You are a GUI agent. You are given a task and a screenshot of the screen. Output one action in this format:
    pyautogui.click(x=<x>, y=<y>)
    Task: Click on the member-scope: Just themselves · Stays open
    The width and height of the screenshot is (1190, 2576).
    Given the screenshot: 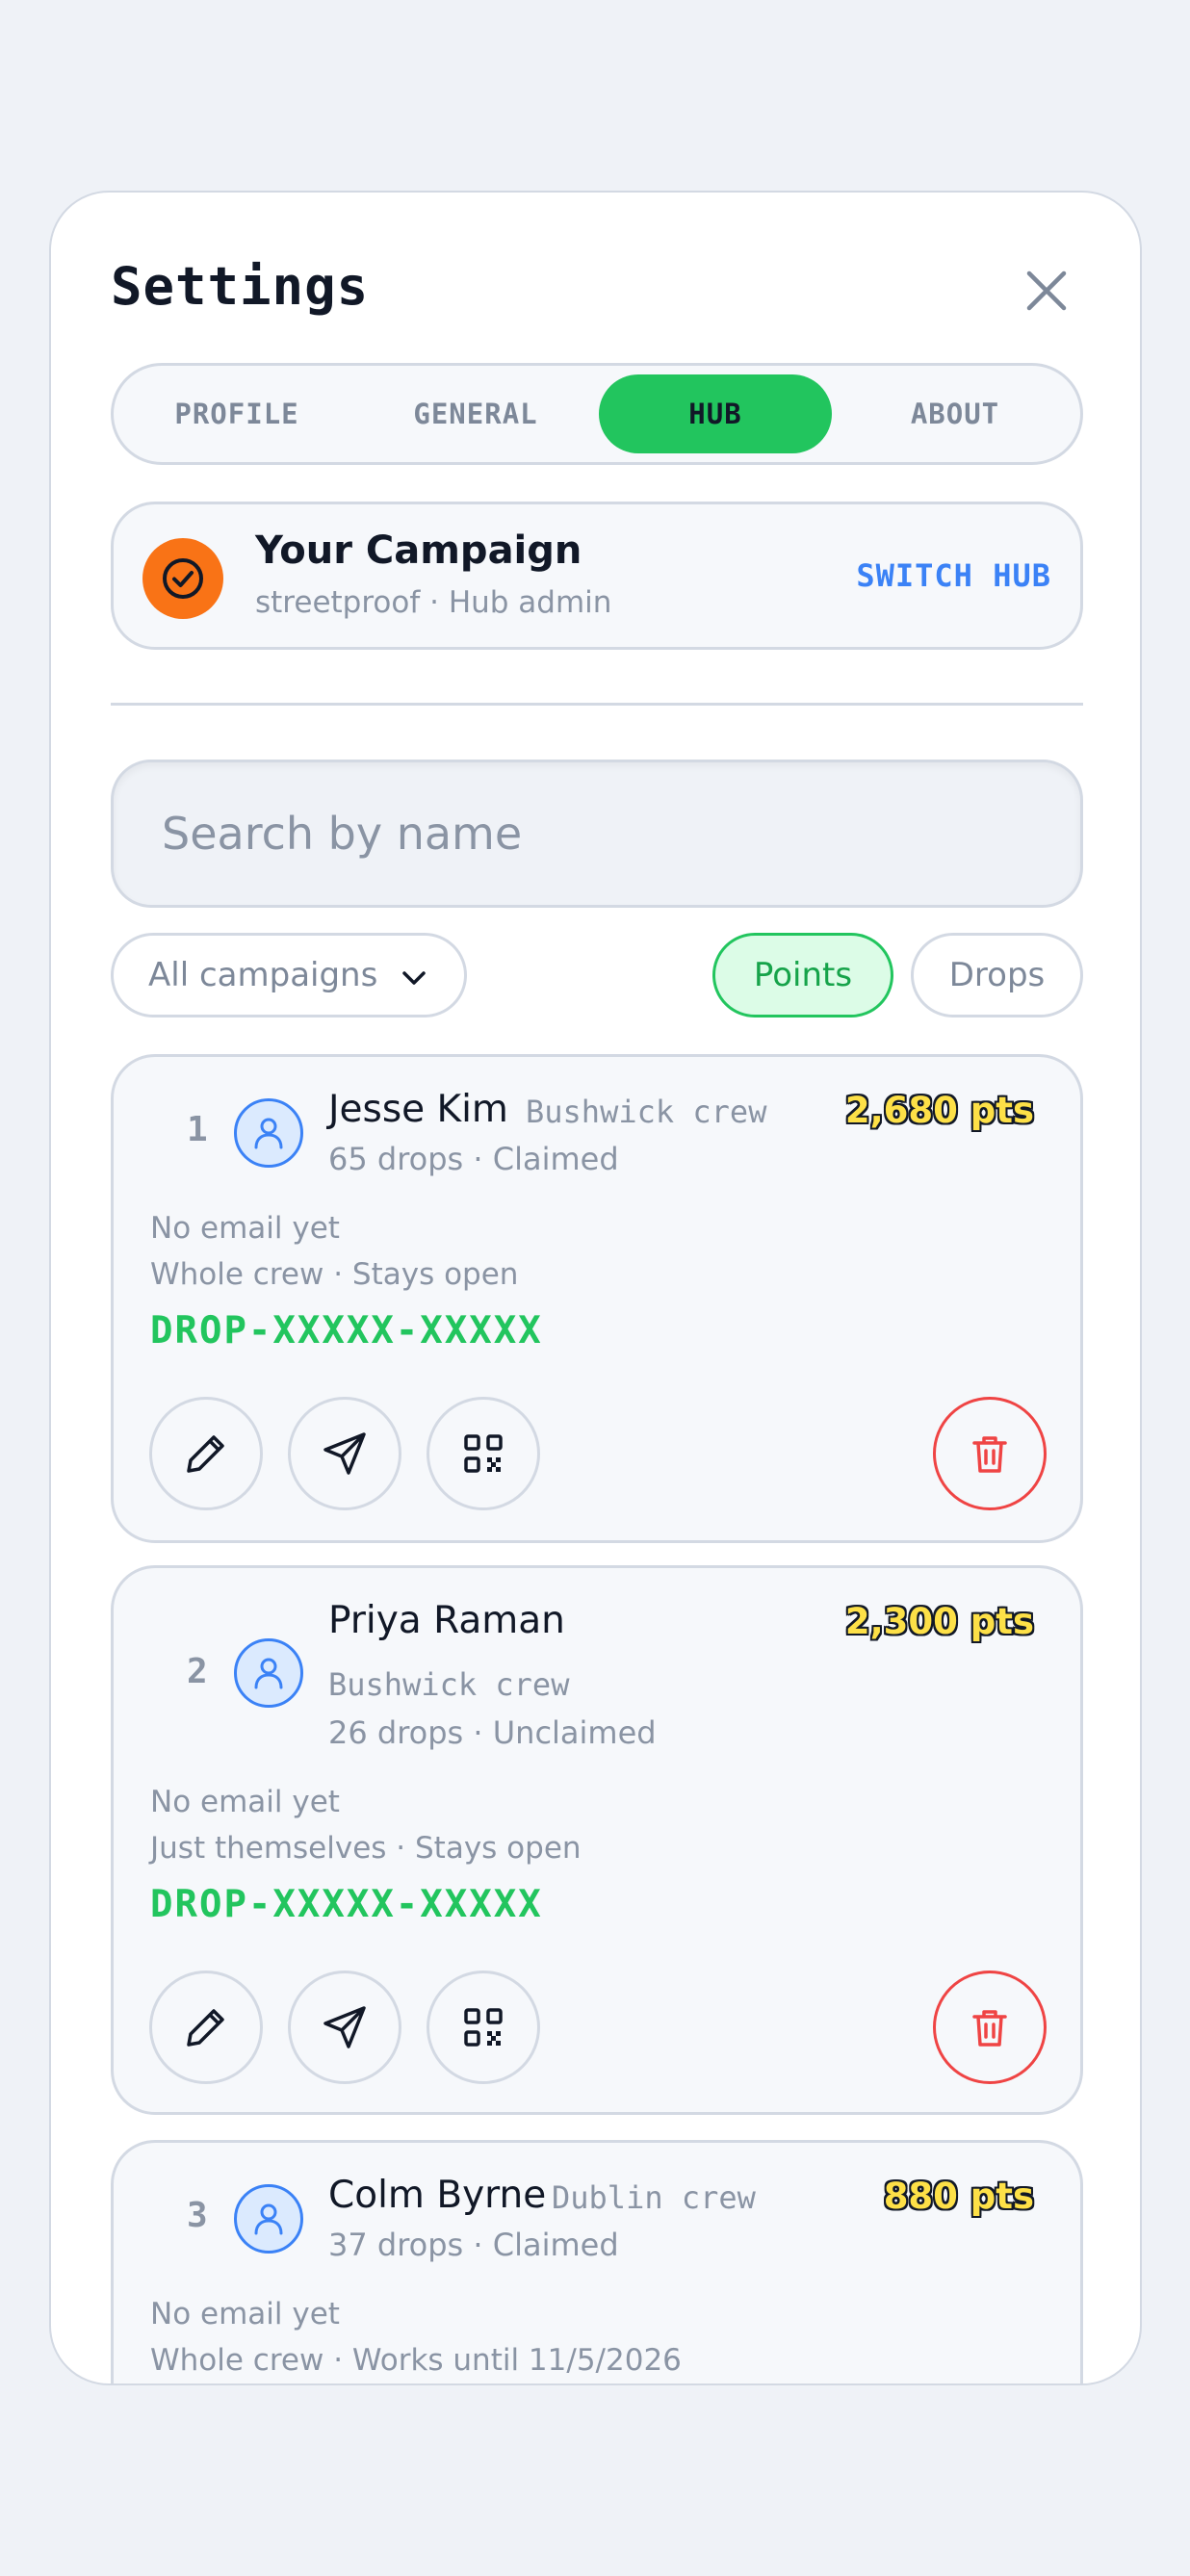 What is the action you would take?
    pyautogui.click(x=366, y=1849)
    